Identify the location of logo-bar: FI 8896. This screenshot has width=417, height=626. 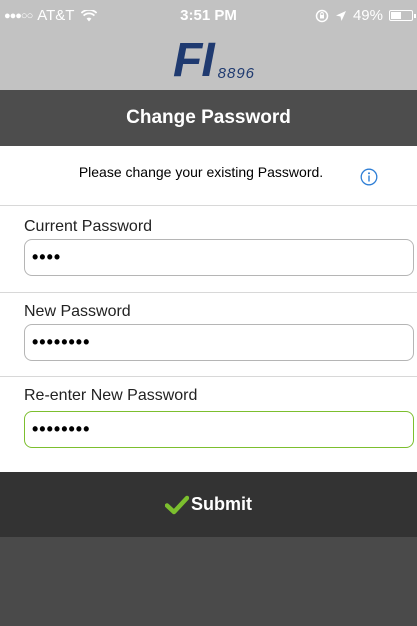
(208, 60).